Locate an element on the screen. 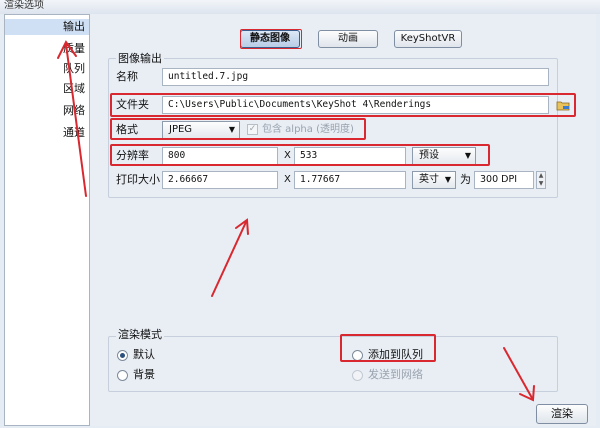  arrow-to-render is located at coordinates (518, 373).